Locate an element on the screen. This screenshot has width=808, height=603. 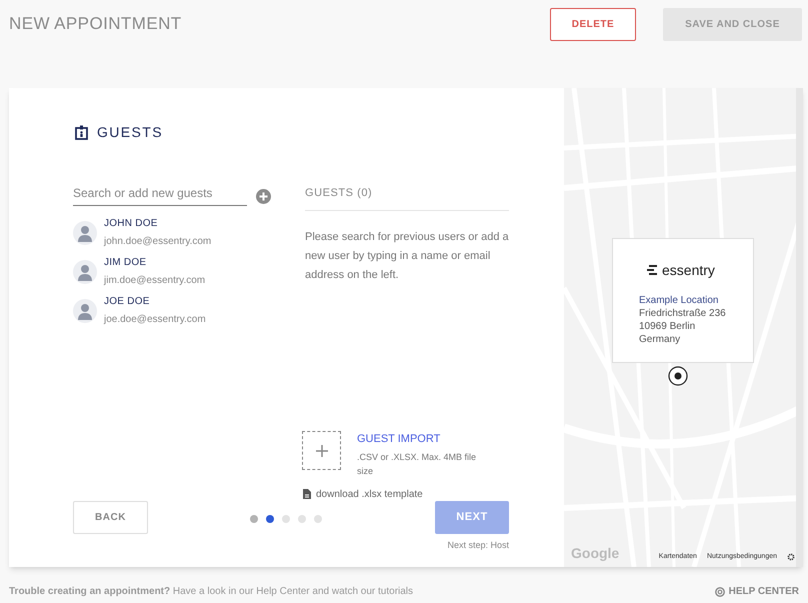
guest-email: jim.doe@essentry.com is located at coordinates (155, 281).